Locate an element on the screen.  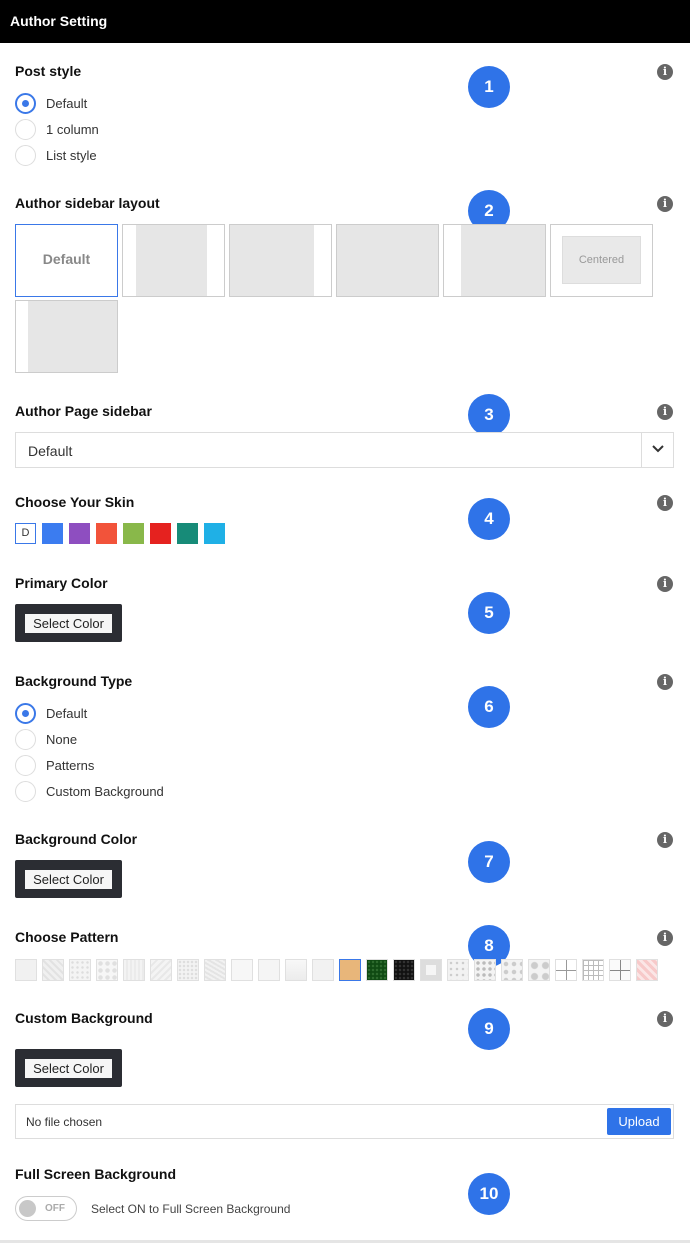
toggle-state-label: OFF is located at coordinates (55, 1208).